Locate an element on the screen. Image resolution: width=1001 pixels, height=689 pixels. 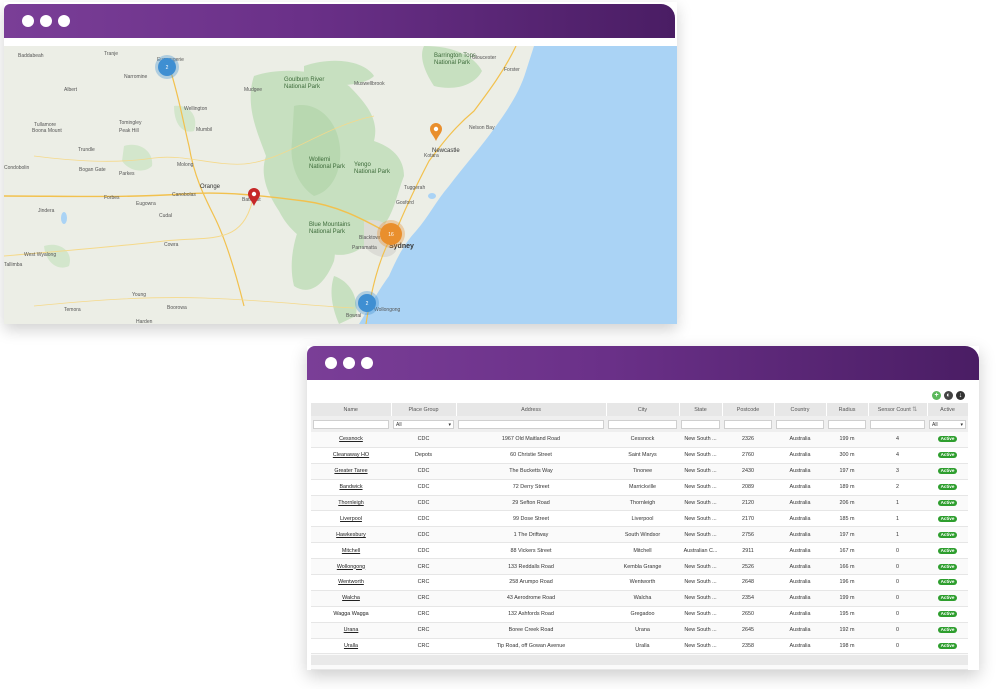
cell-city: Cessnock is located at coordinates (642, 440).